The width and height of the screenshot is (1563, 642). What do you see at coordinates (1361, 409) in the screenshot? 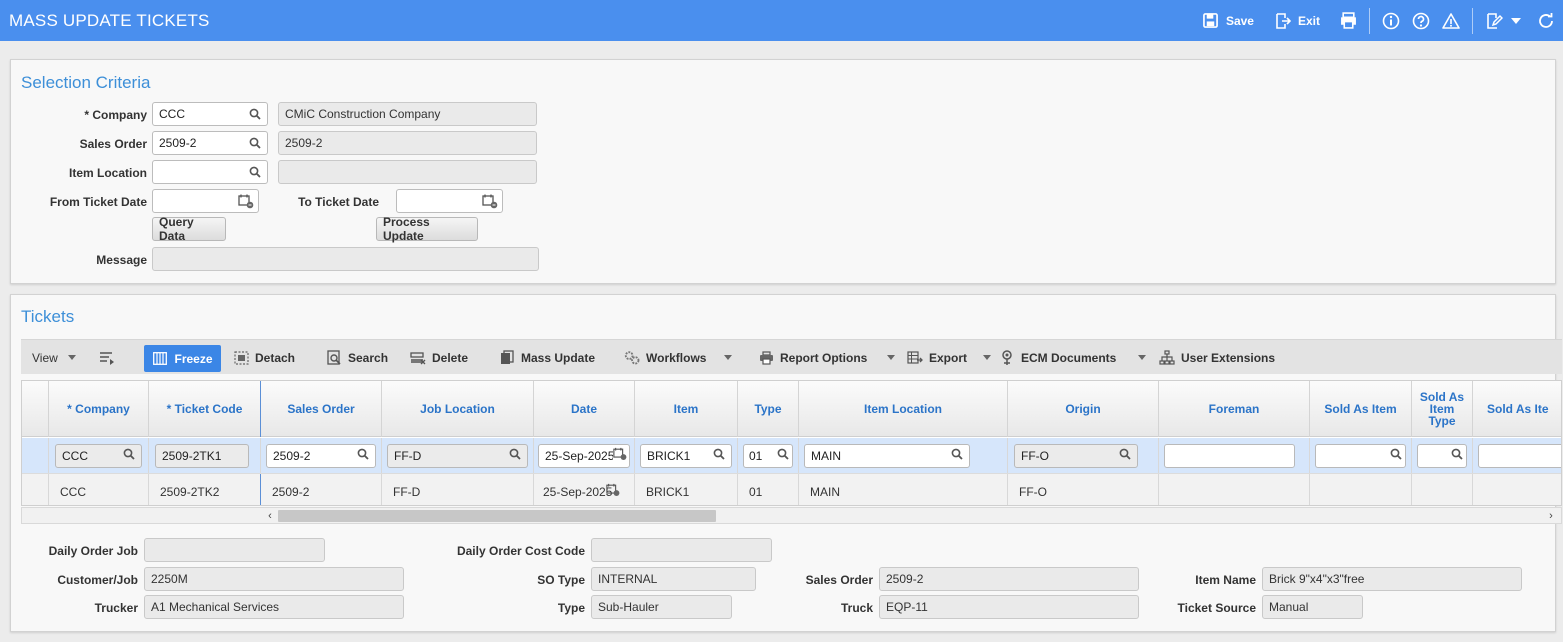
I see `column-sold-as-item: Sold As Item` at bounding box center [1361, 409].